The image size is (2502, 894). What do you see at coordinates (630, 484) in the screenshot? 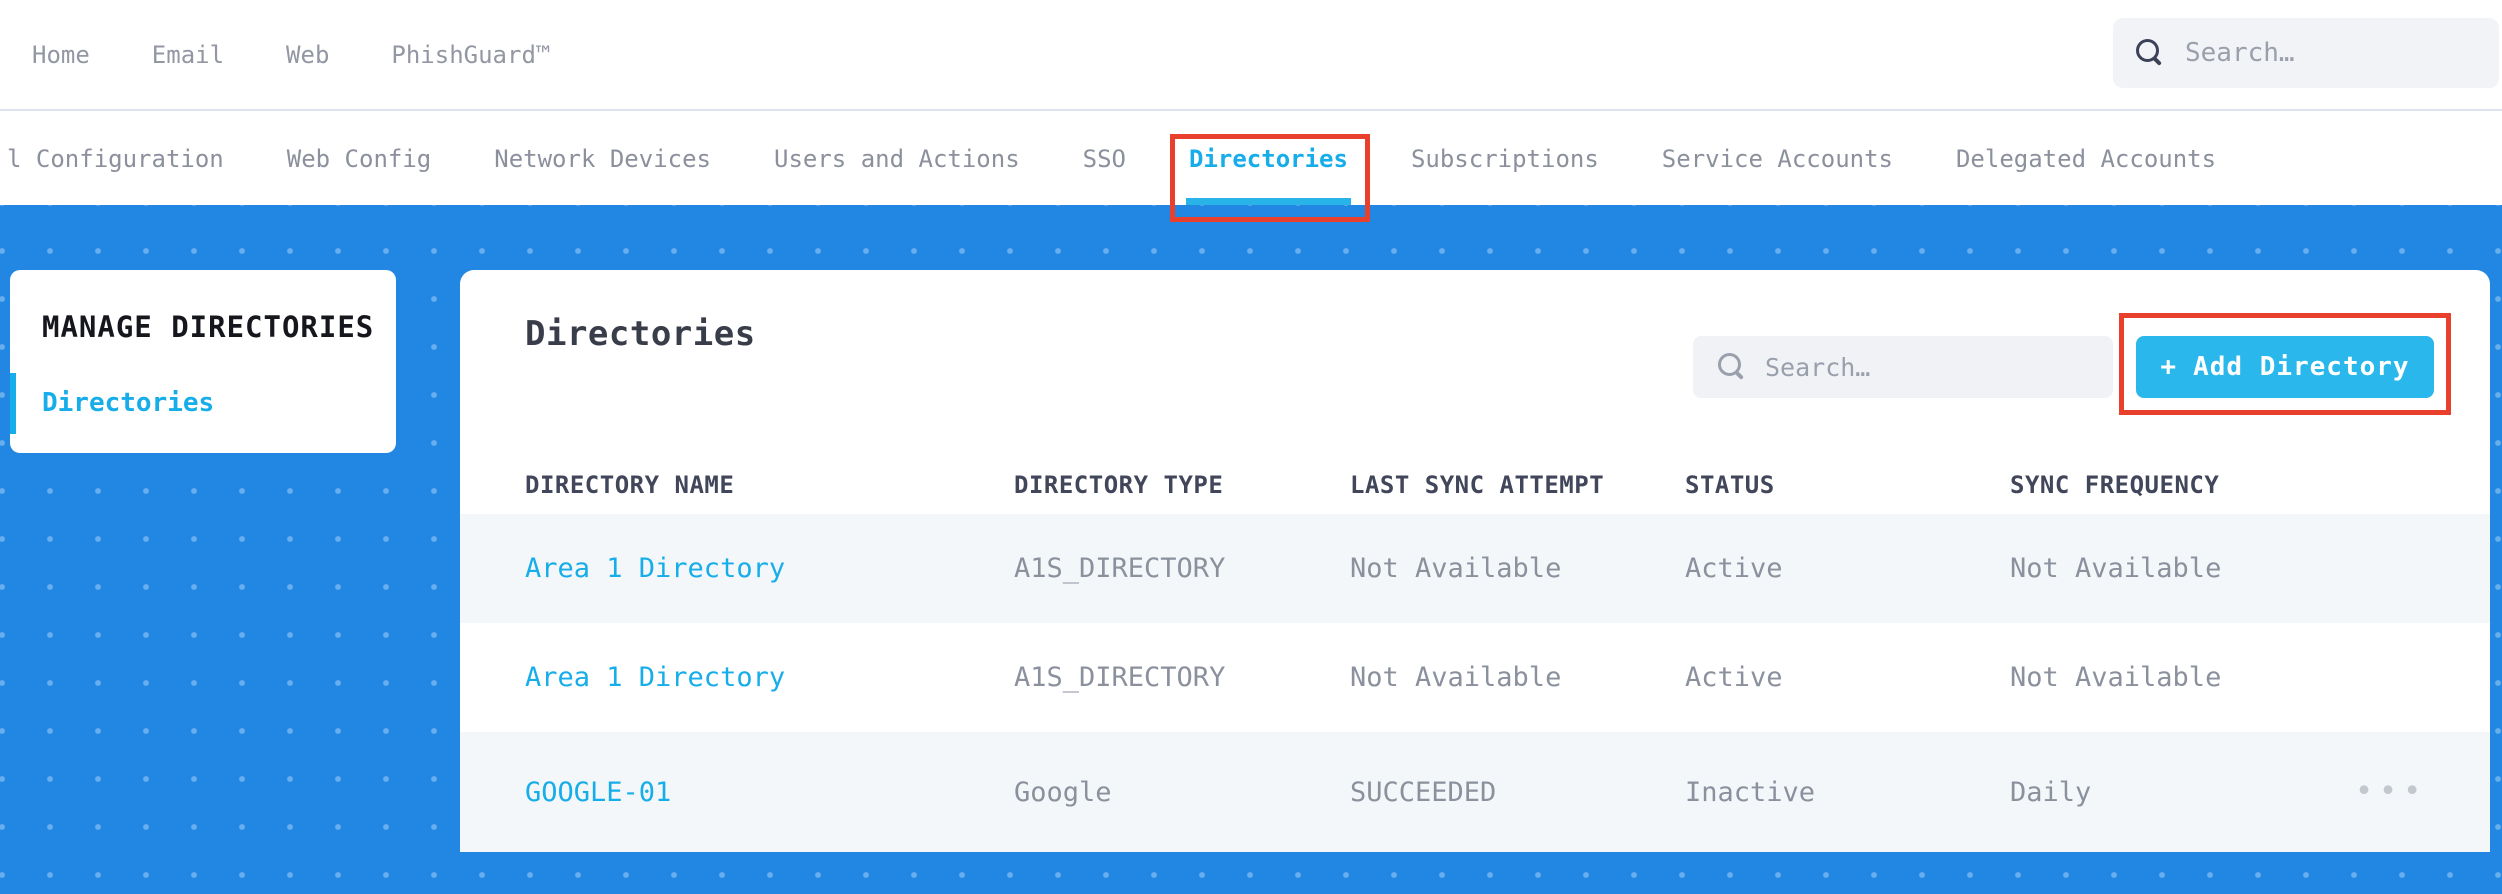
I see `column-header-directory-name: DIRECTORY NAME` at bounding box center [630, 484].